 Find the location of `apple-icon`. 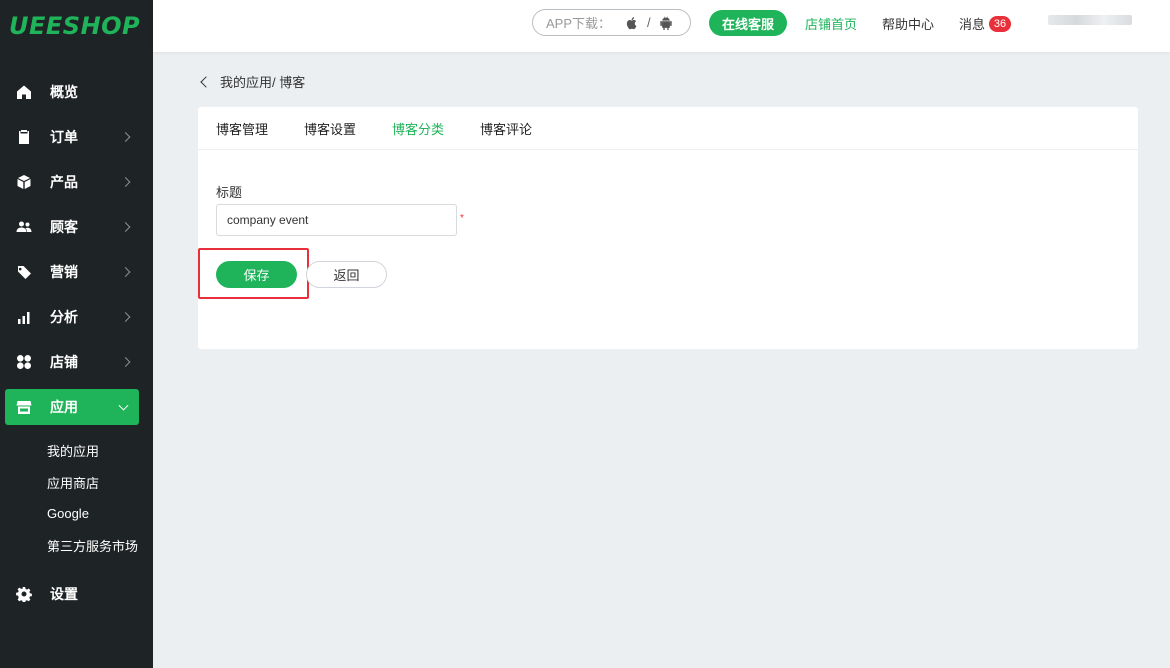

apple-icon is located at coordinates (632, 23).